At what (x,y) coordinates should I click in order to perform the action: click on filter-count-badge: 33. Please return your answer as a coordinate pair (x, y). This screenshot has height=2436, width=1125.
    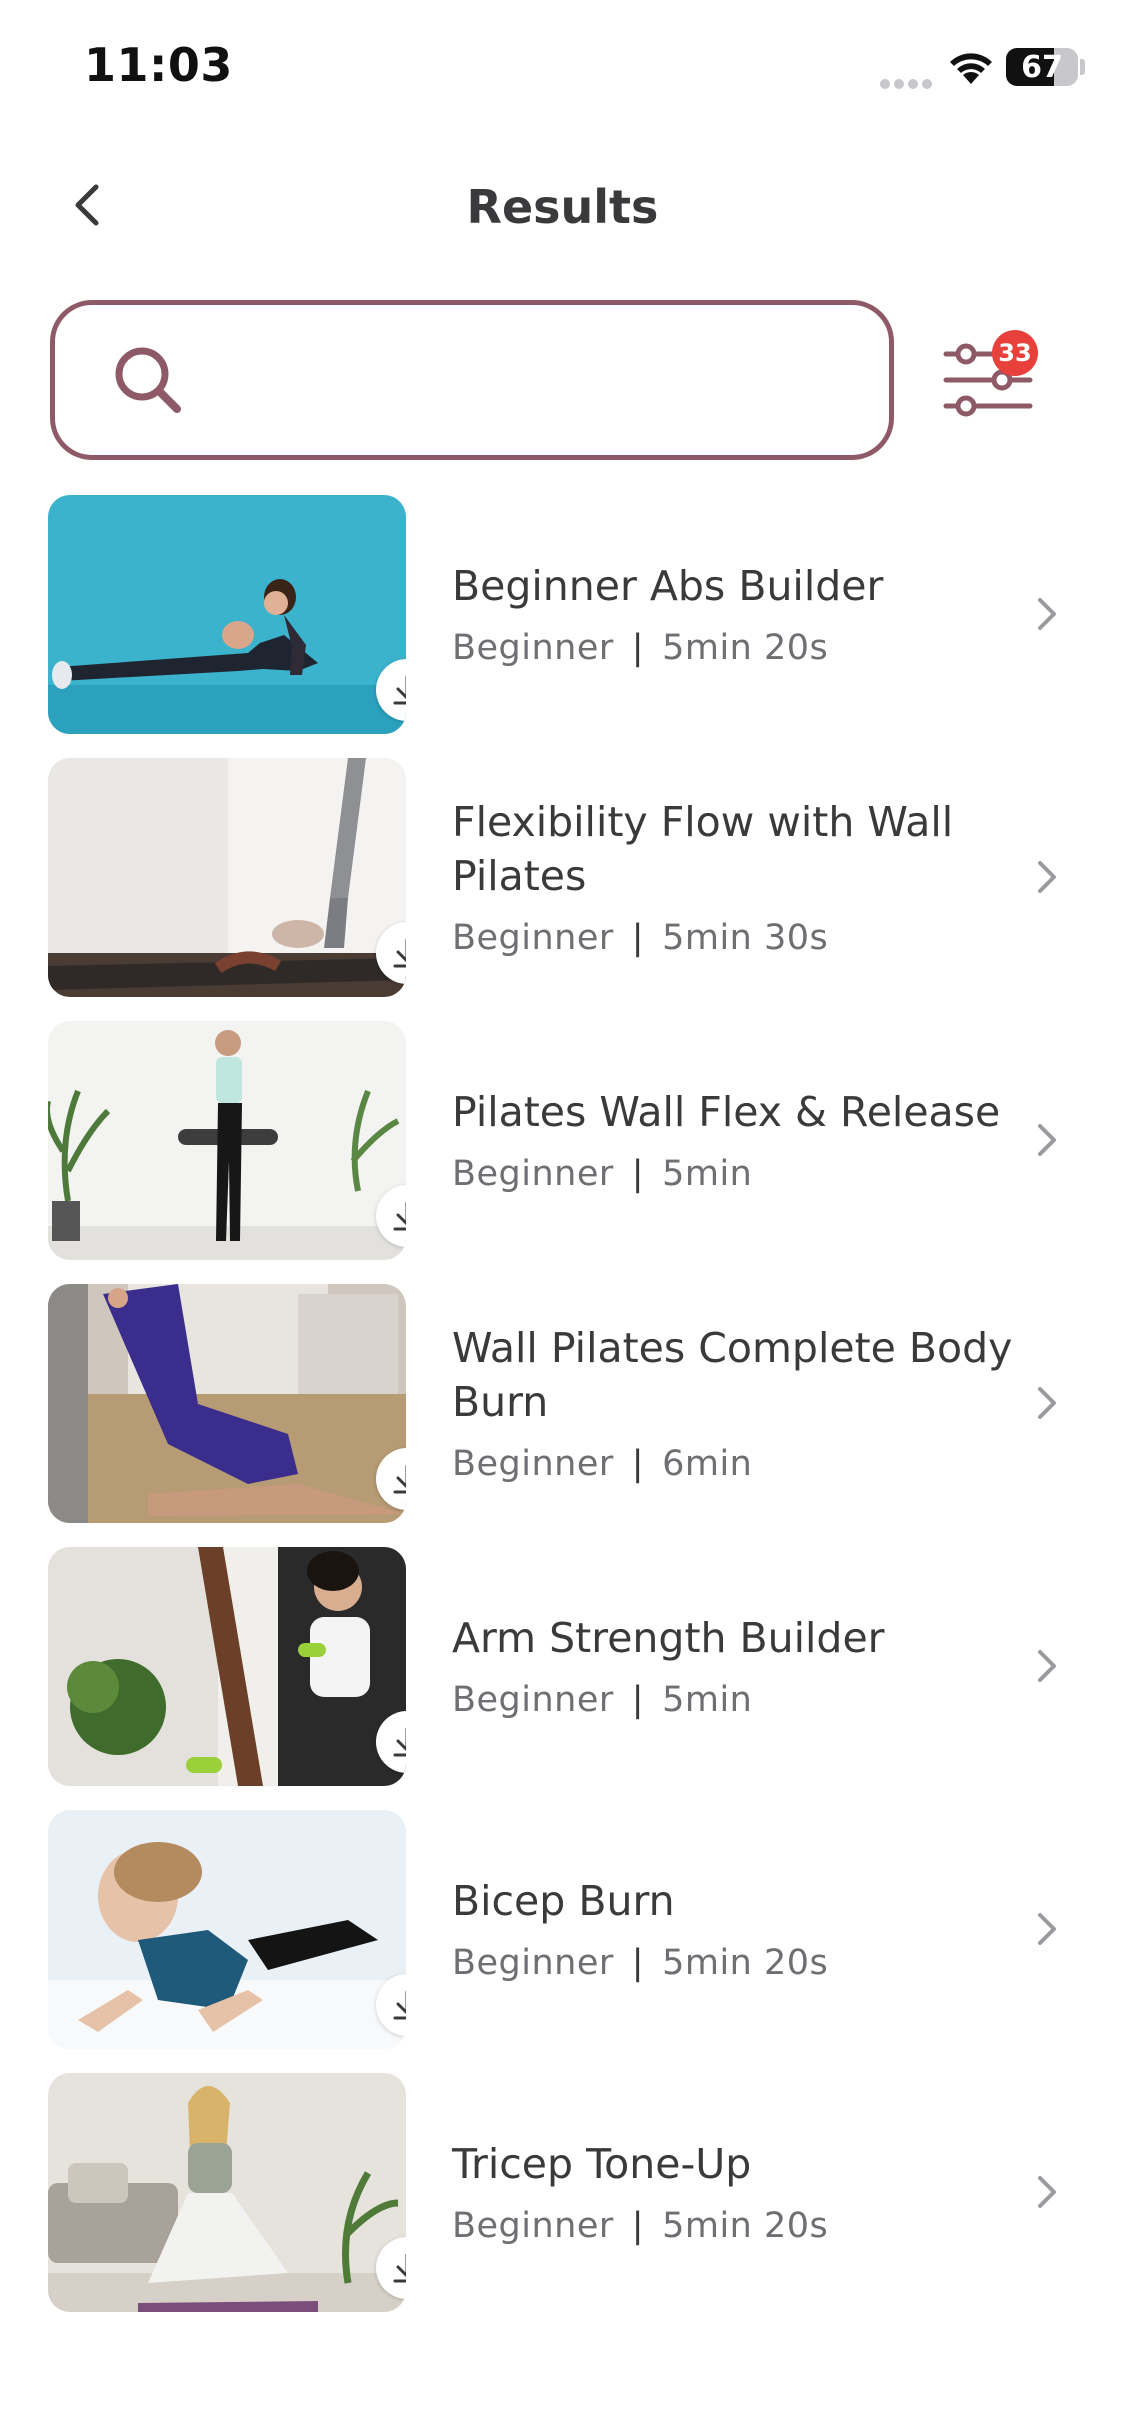
    Looking at the image, I should click on (1015, 353).